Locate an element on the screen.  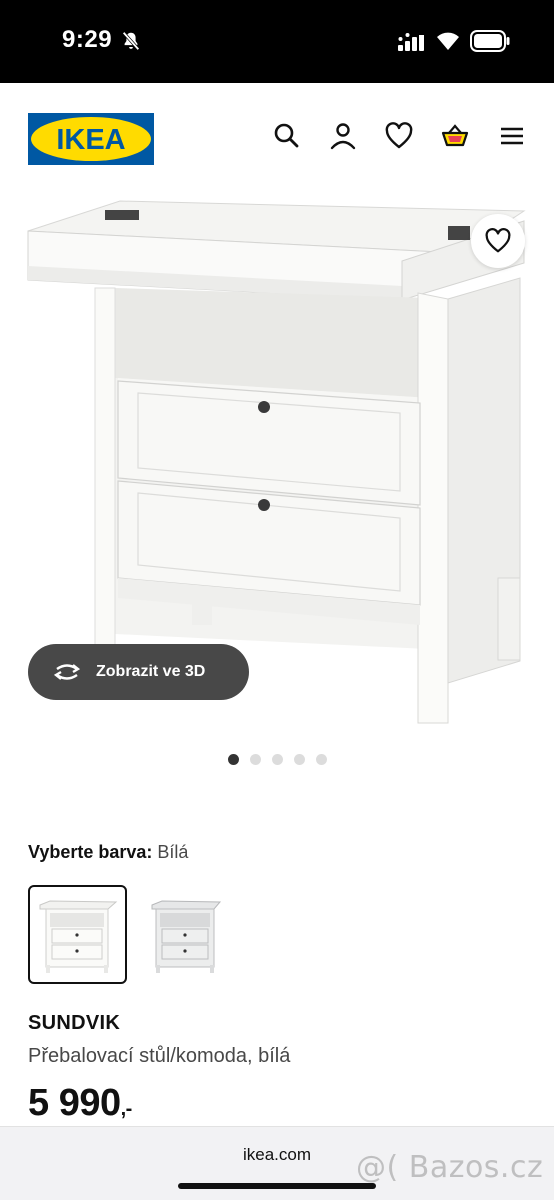
view-3d-button: Zobrazit ve 3D is located at coordinates (138, 672).